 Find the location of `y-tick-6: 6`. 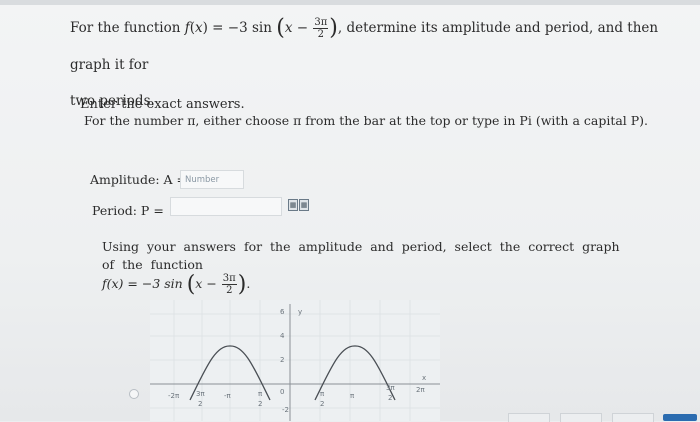

y-tick-6: 6 is located at coordinates (282, 312).